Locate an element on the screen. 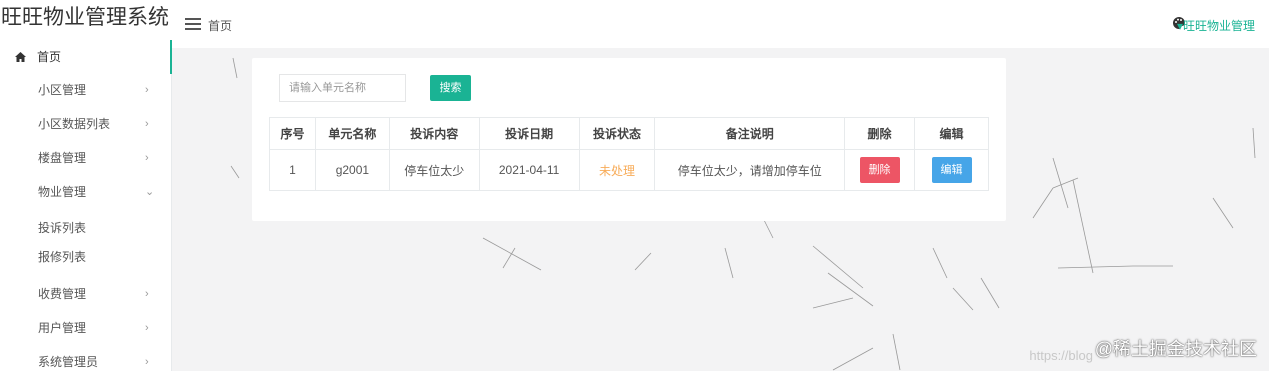  column-header: 备注说明 is located at coordinates (750, 133).